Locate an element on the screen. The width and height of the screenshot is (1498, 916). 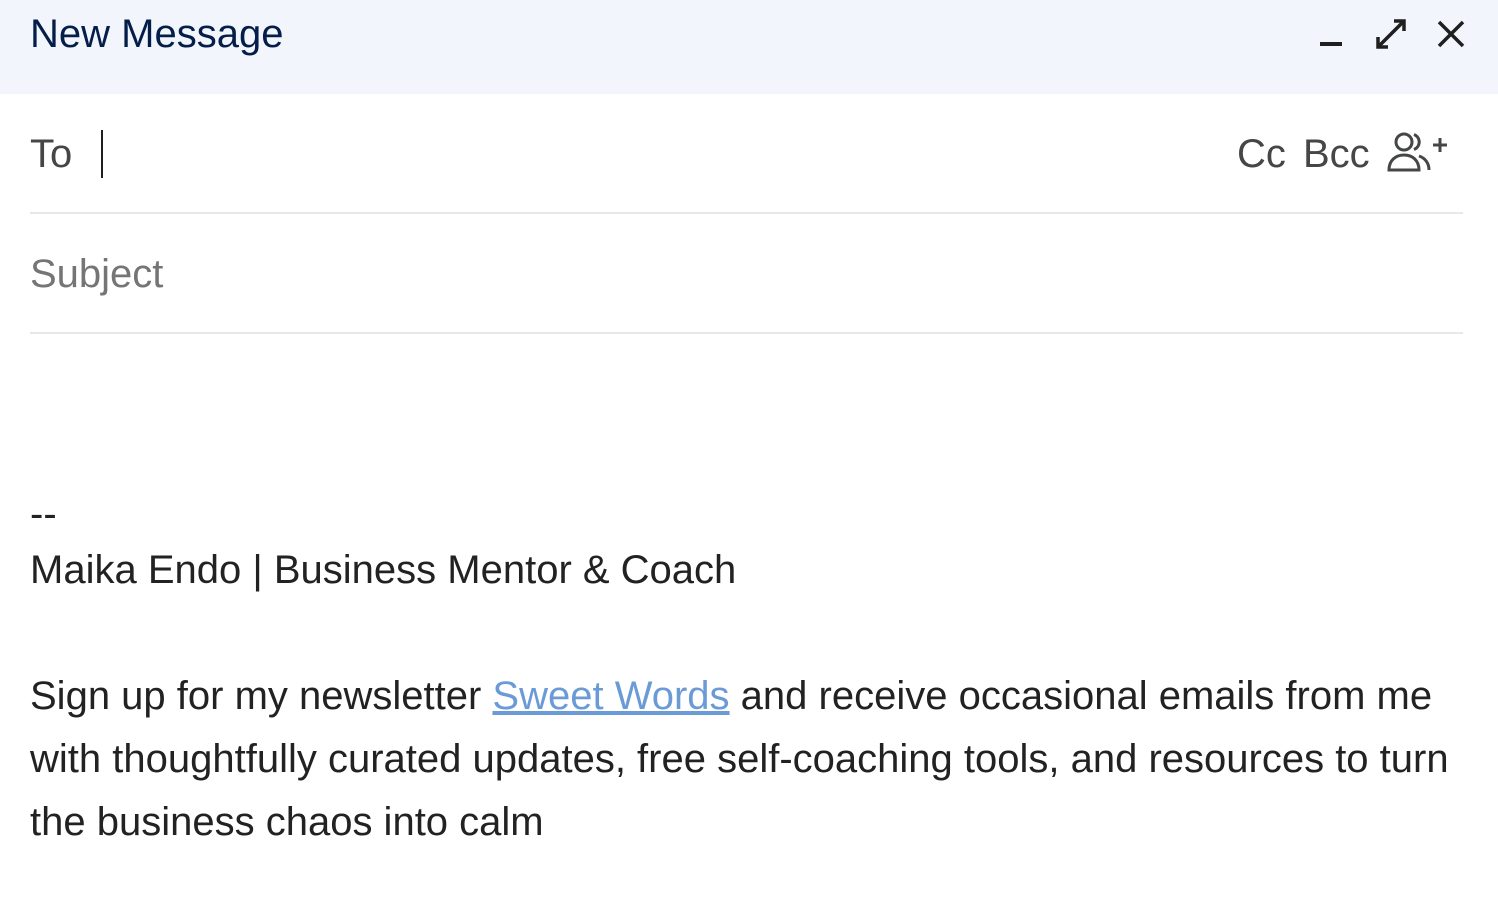
to-row: To Cc Bcc is located at coordinates (746, 154).